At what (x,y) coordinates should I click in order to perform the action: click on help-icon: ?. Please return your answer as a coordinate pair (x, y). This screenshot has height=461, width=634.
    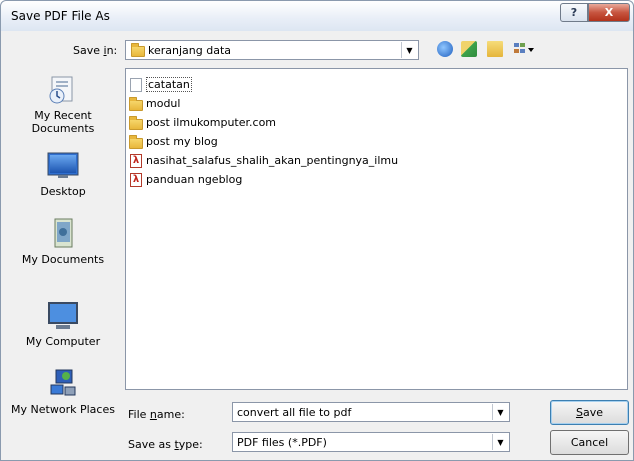
    Looking at the image, I should click on (574, 12).